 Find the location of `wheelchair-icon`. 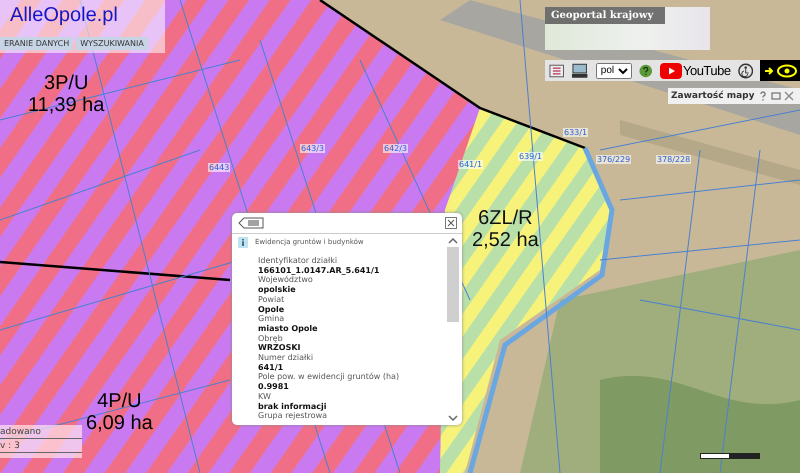

wheelchair-icon is located at coordinates (745, 70).